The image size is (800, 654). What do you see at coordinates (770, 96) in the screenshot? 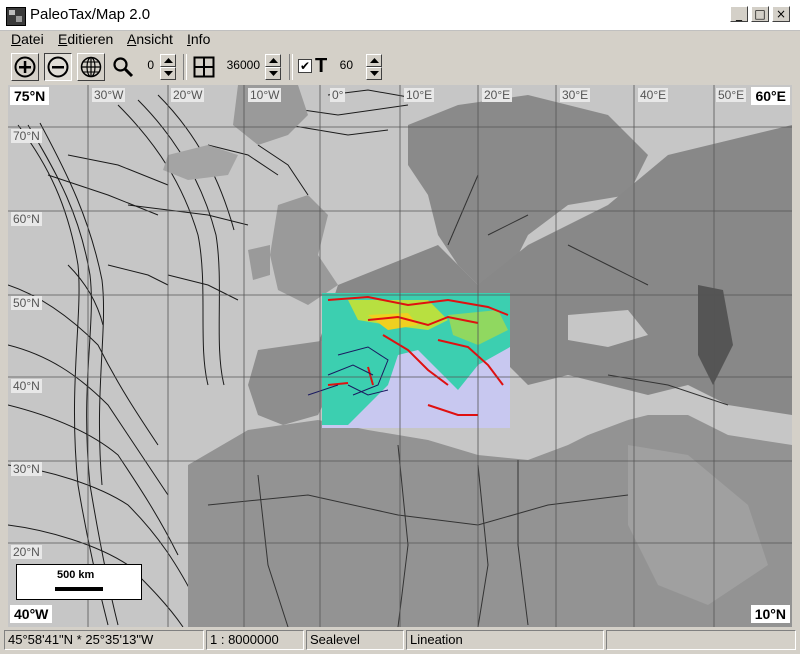
I see `corner-top-right-label: 60°E` at bounding box center [770, 96].